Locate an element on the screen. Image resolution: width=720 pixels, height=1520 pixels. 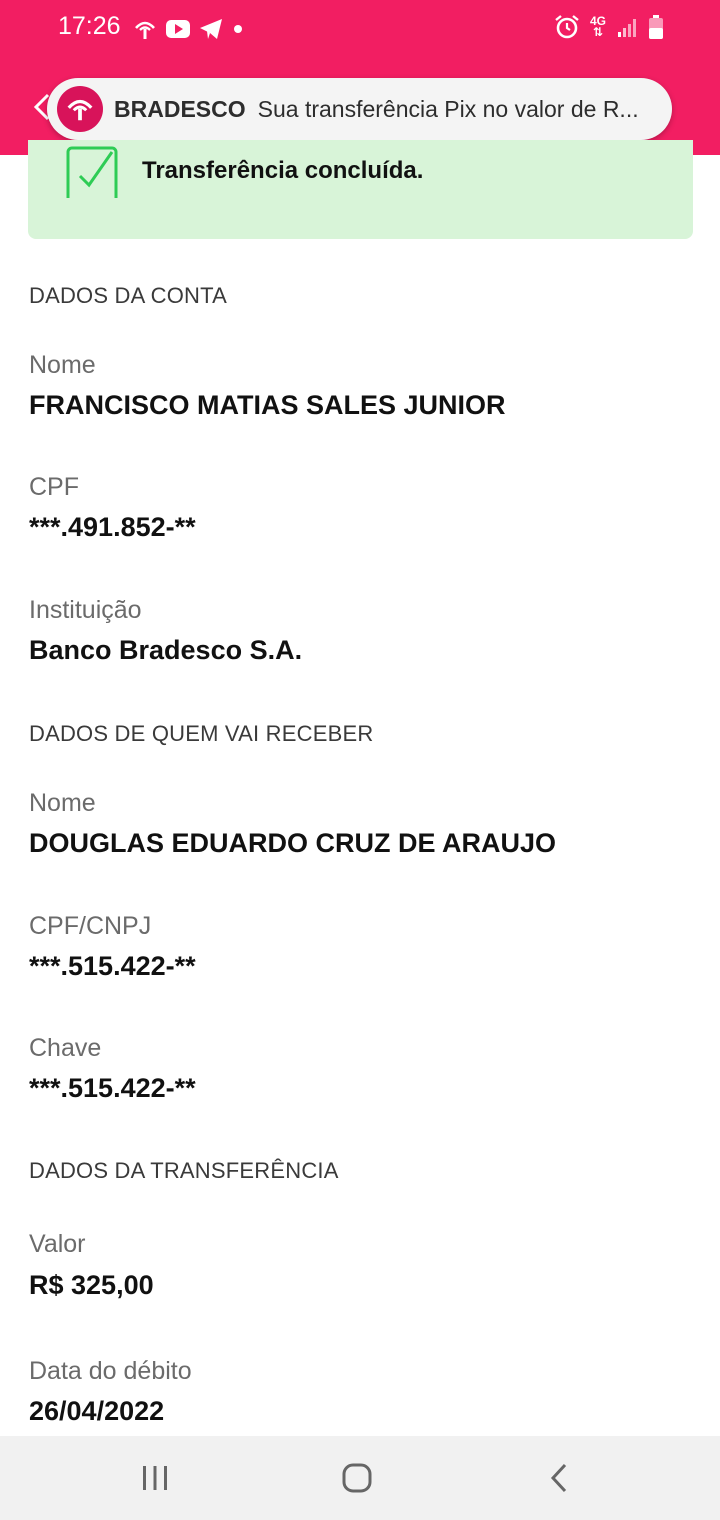
transfer-date-value: 26/04/2022 is located at coordinates (97, 1411).